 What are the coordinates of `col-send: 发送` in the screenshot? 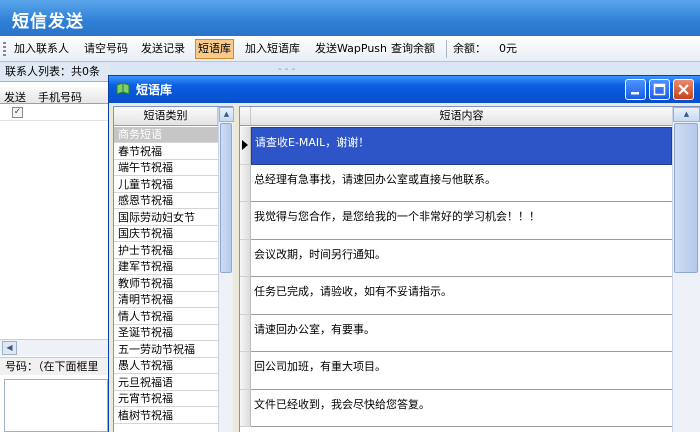 It's located at (15, 97).